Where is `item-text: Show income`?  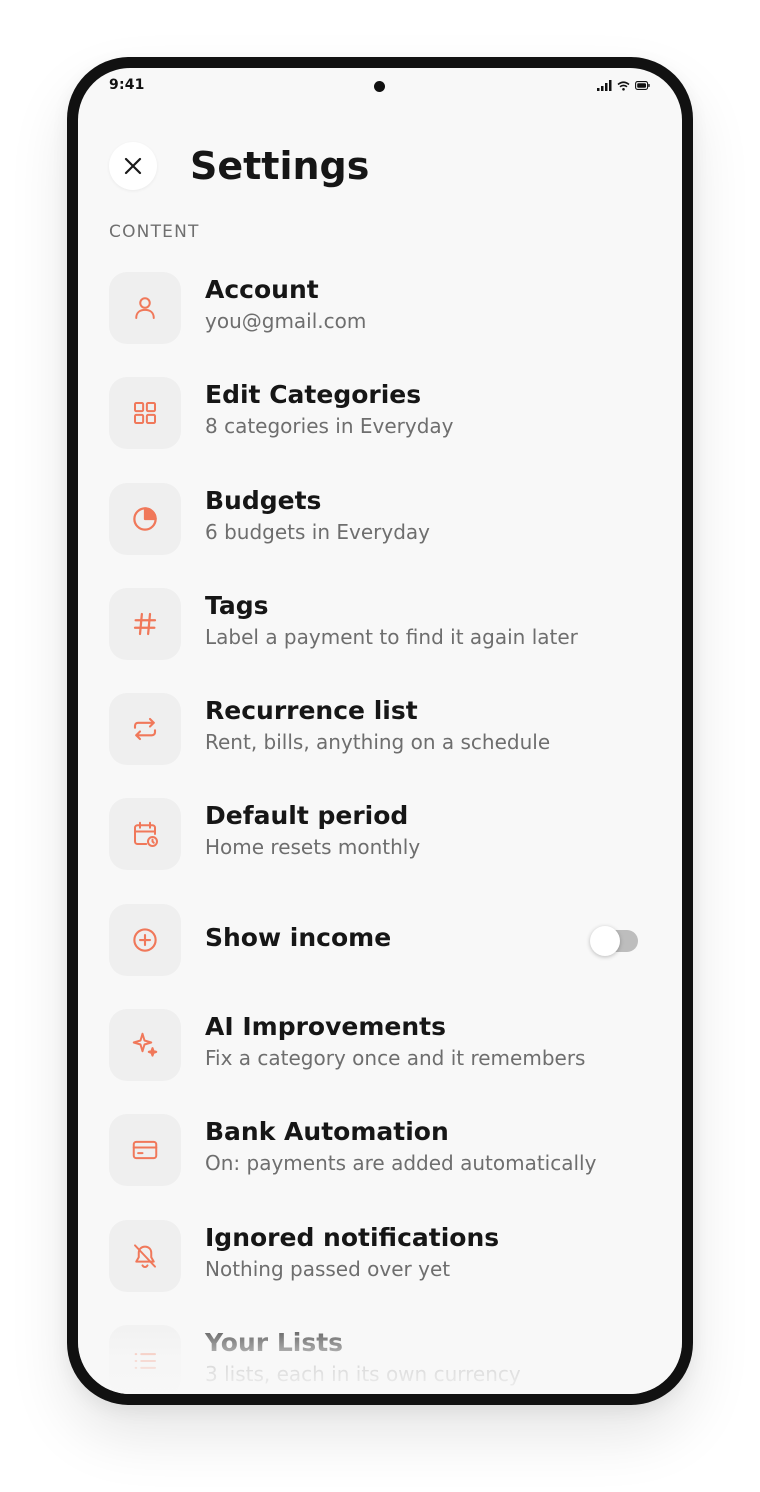 item-text: Show income is located at coordinates (427, 938).